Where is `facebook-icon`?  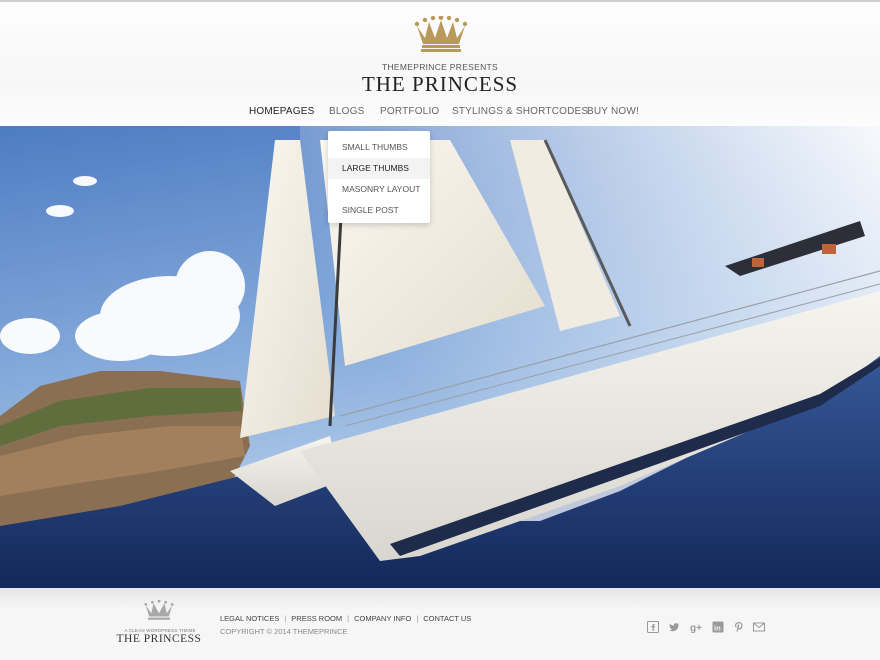
facebook-icon is located at coordinates (653, 627).